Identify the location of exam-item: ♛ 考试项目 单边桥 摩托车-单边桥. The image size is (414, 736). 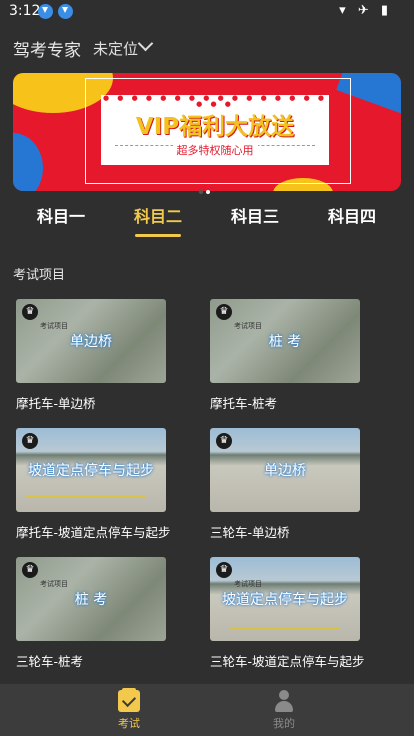
(111, 355).